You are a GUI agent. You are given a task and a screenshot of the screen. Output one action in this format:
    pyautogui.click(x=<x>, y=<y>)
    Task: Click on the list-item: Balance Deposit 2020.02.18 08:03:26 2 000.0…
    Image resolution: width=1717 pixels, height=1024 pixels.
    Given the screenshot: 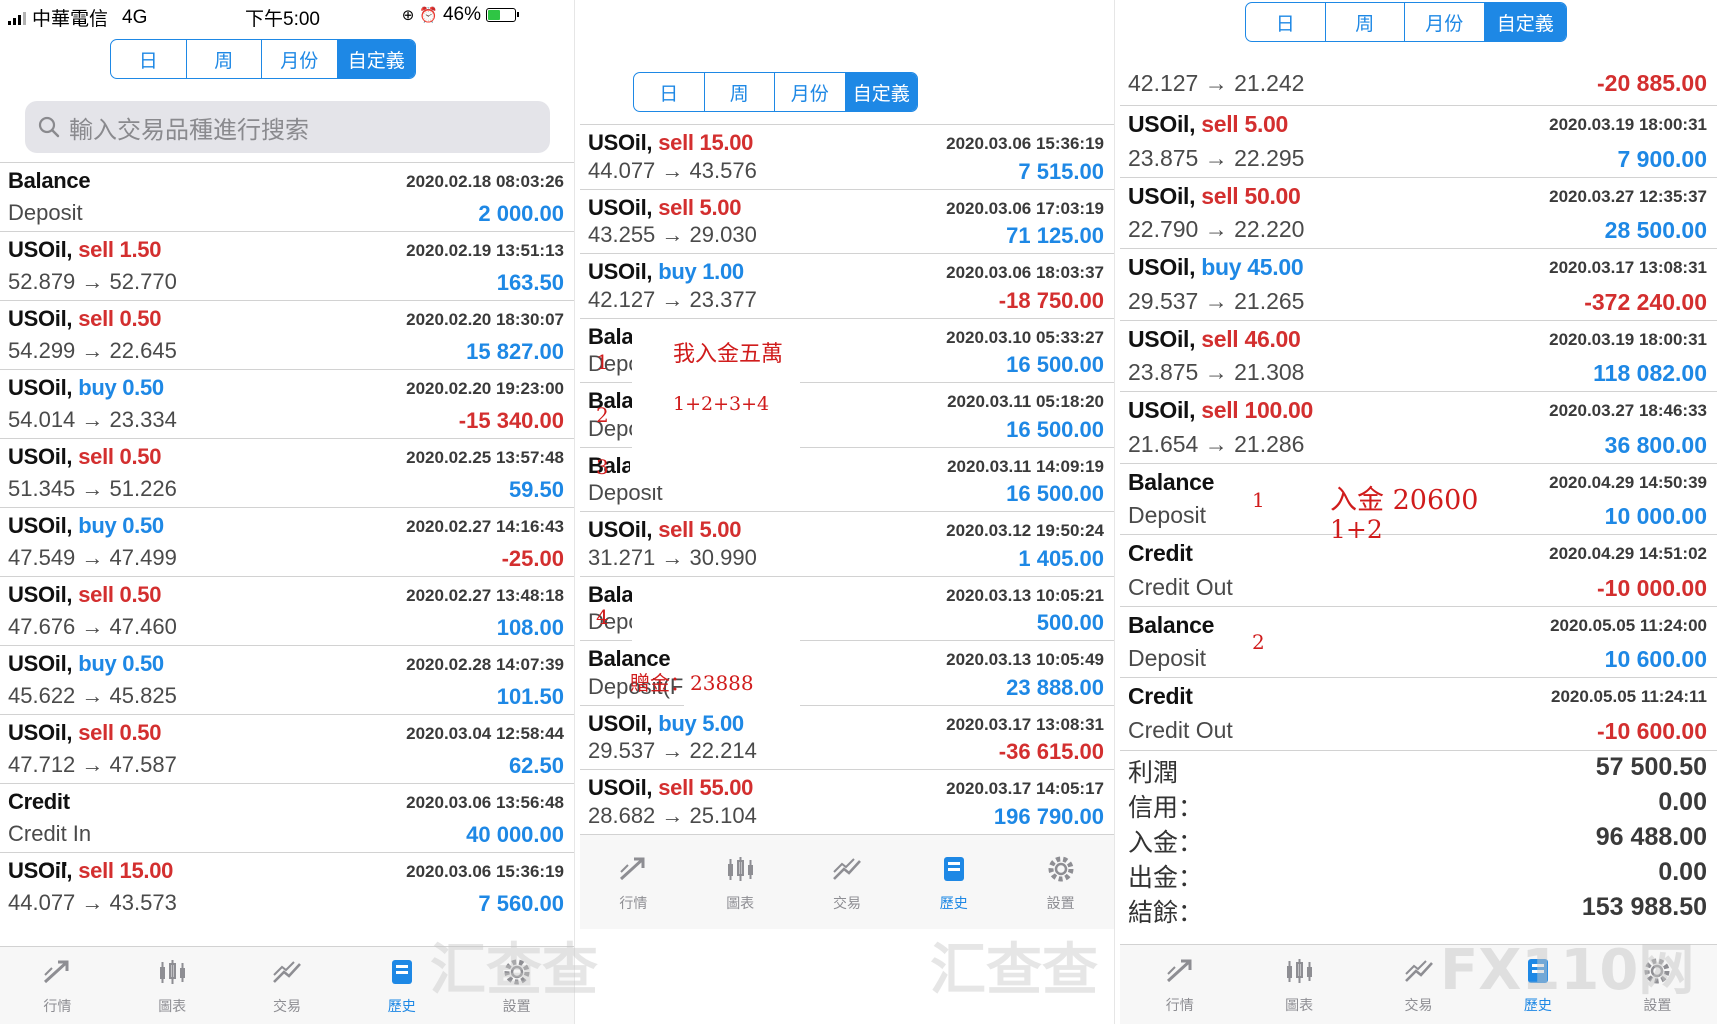 What is the action you would take?
    pyautogui.click(x=287, y=196)
    